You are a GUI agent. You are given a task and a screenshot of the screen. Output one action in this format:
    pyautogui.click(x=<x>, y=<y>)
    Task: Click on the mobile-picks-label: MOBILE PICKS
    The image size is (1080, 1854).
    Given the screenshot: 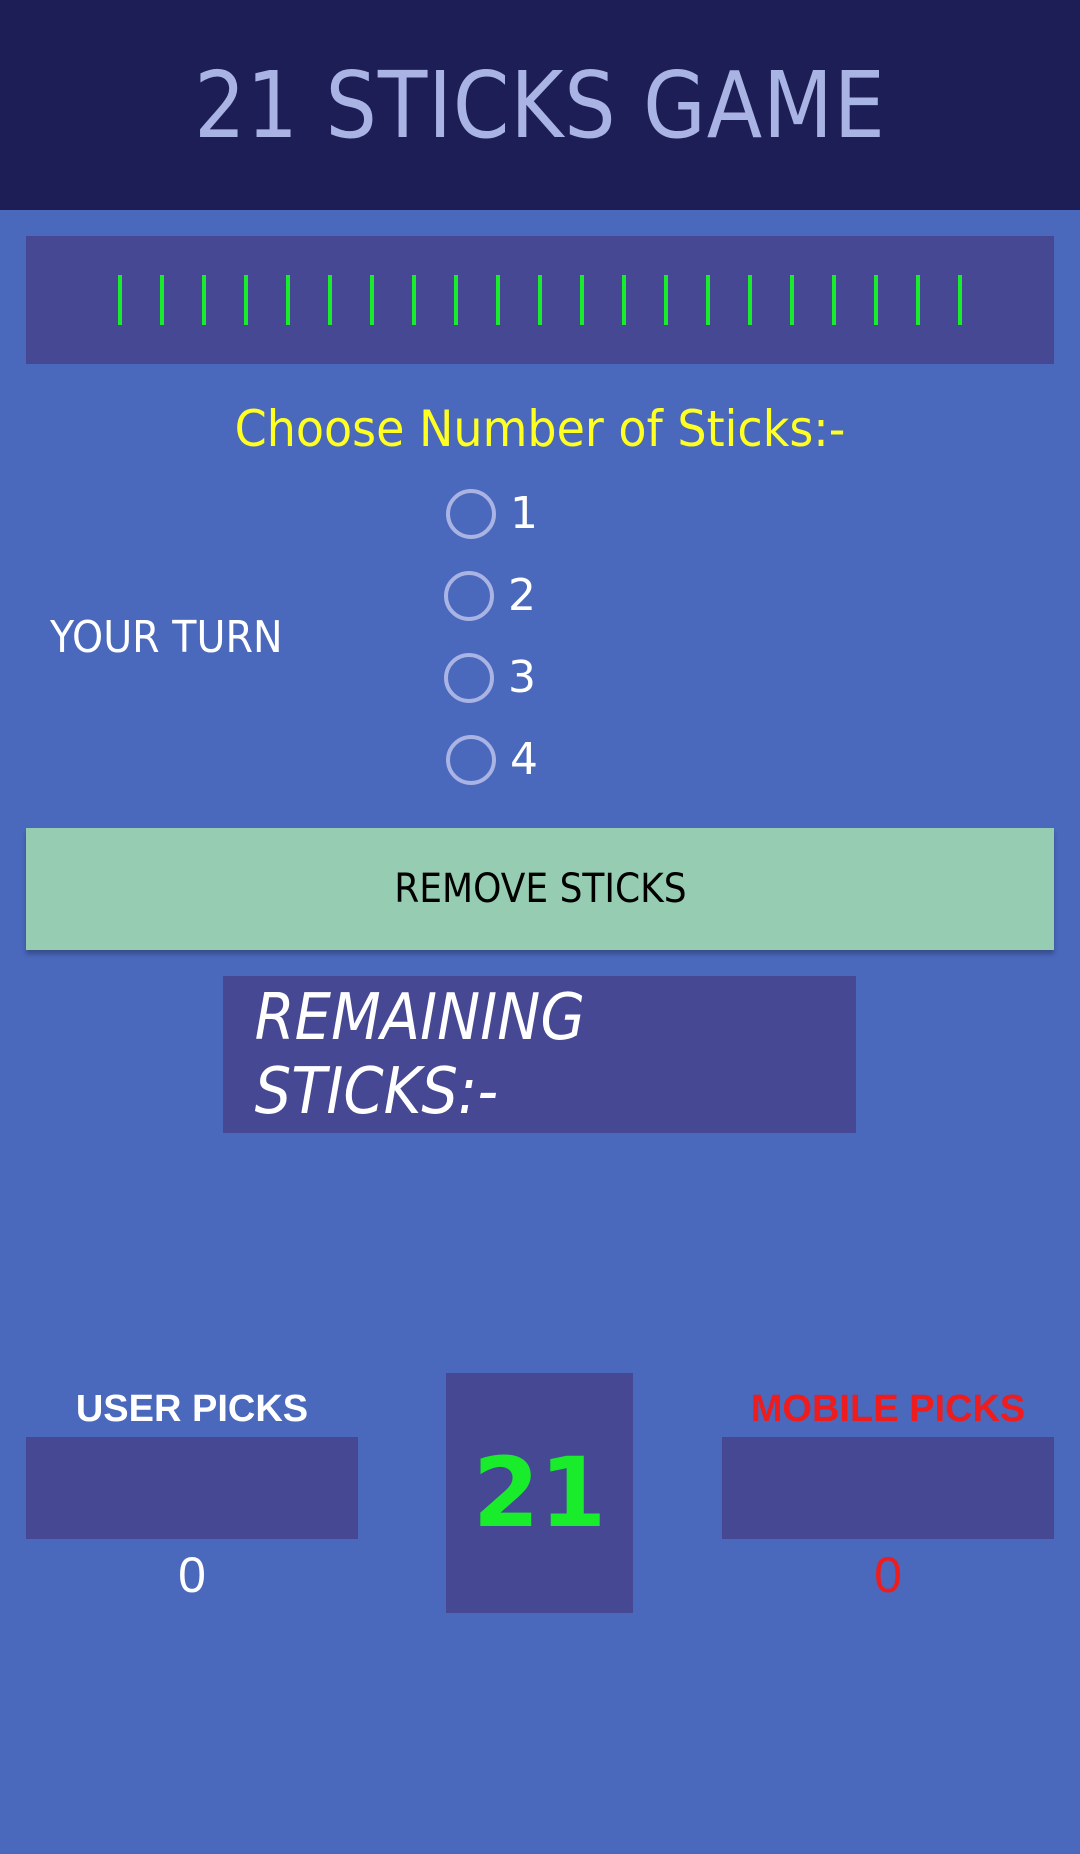 What is the action you would take?
    pyautogui.click(x=888, y=1409)
    